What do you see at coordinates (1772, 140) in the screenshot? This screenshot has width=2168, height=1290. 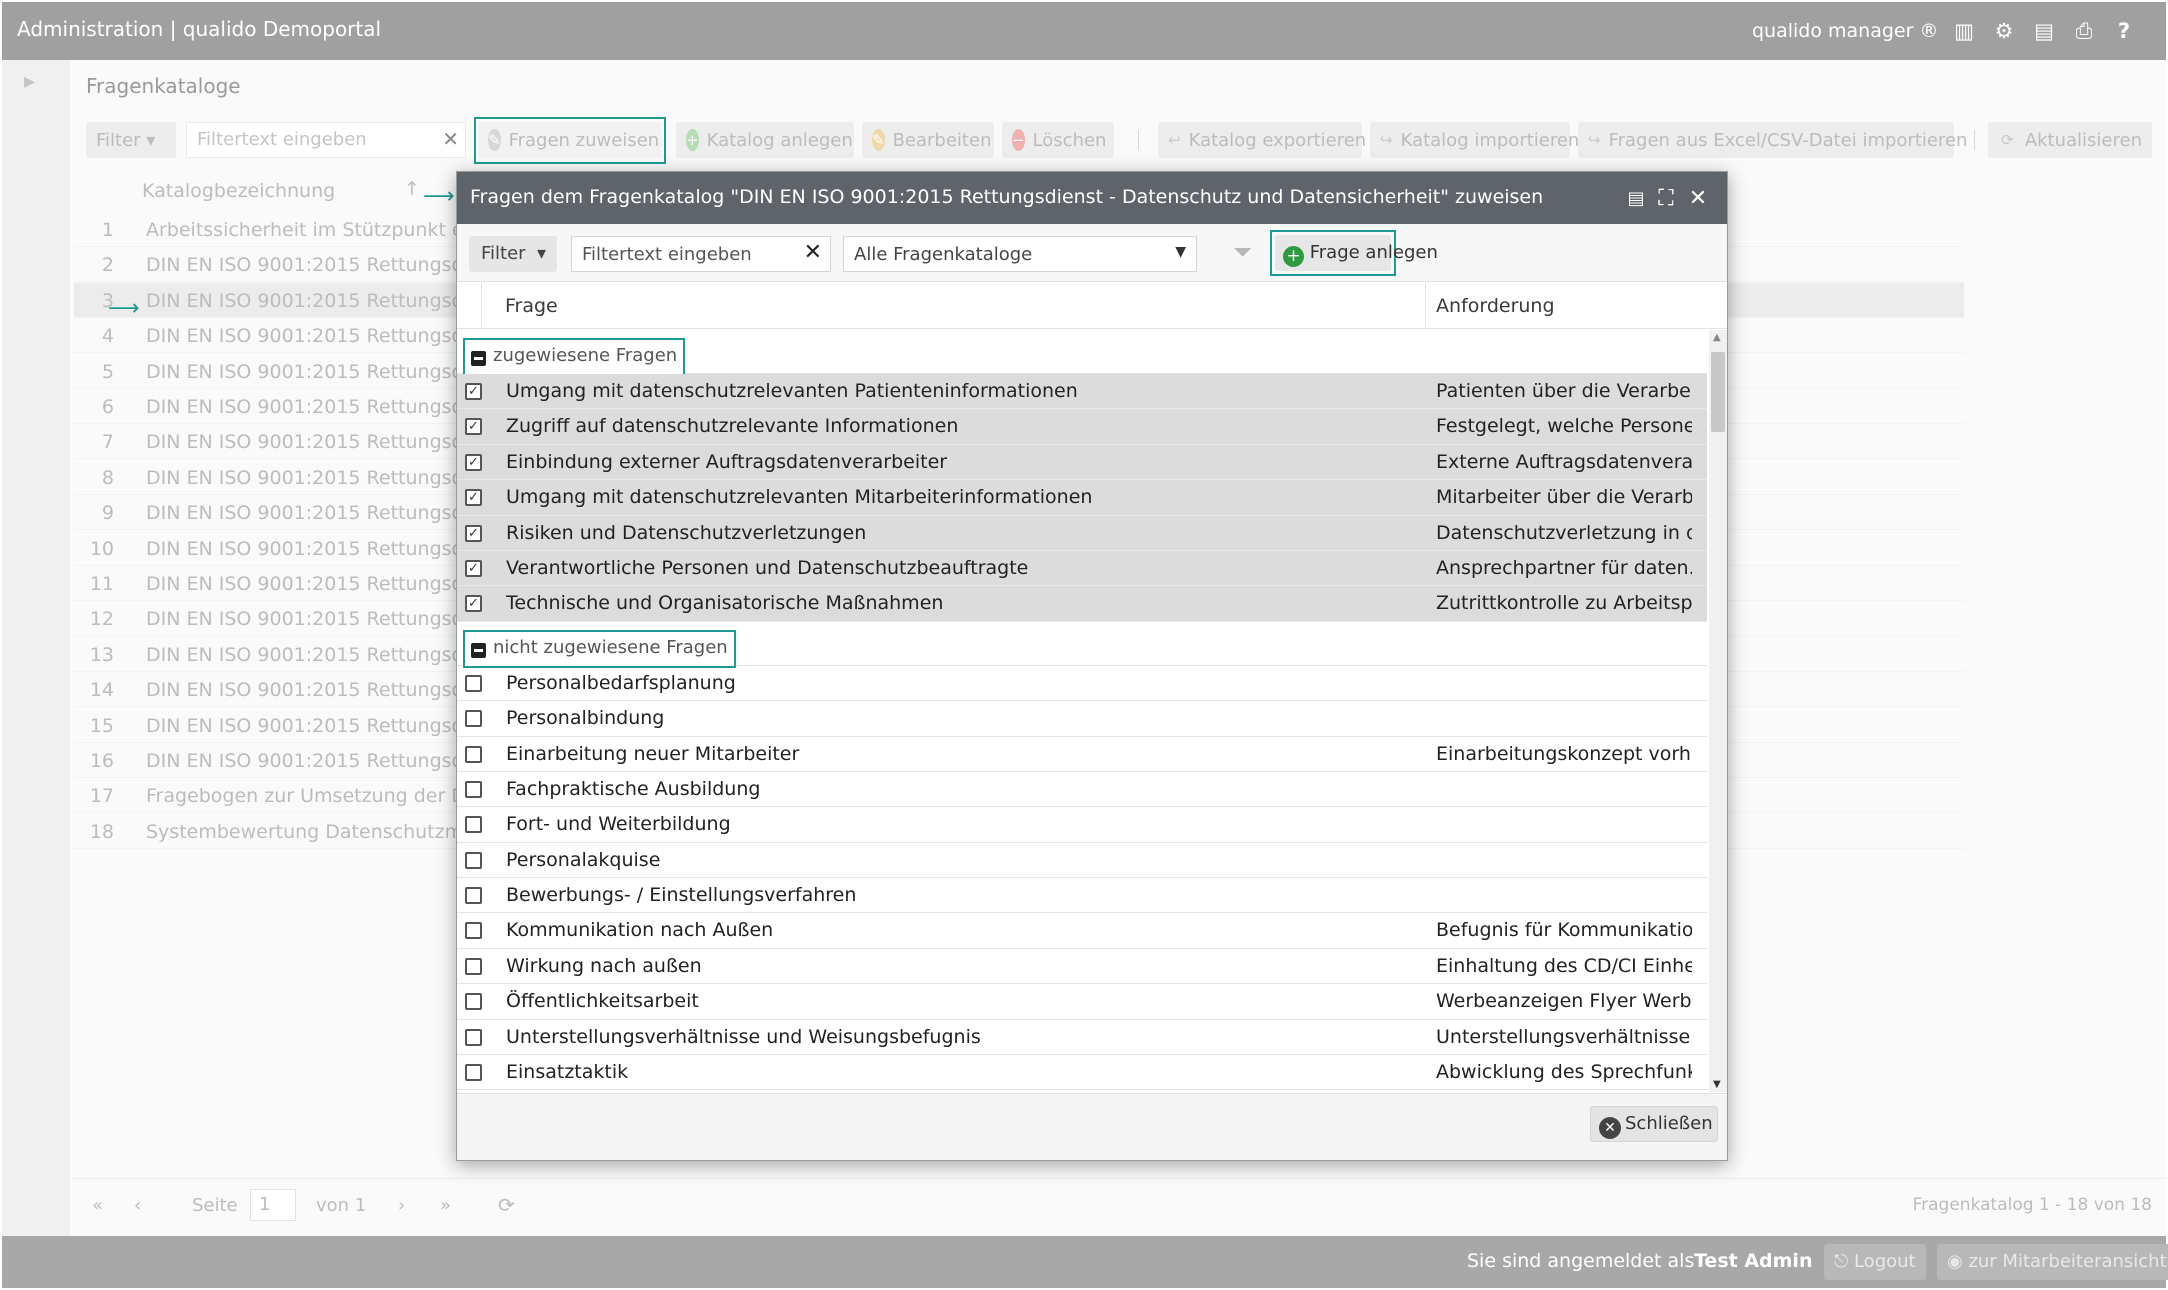 I see `import-excel-button: ↪ Fragen aus Excel/CSV-Datei importieren` at bounding box center [1772, 140].